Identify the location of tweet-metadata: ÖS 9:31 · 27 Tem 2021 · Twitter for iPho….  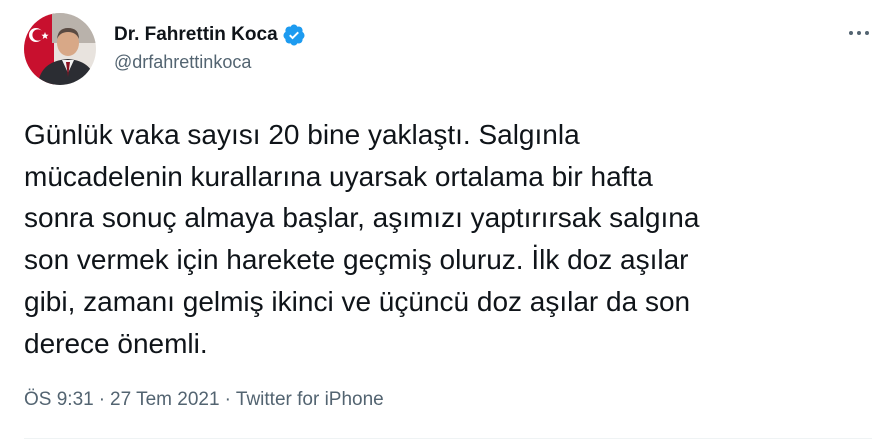
(204, 400).